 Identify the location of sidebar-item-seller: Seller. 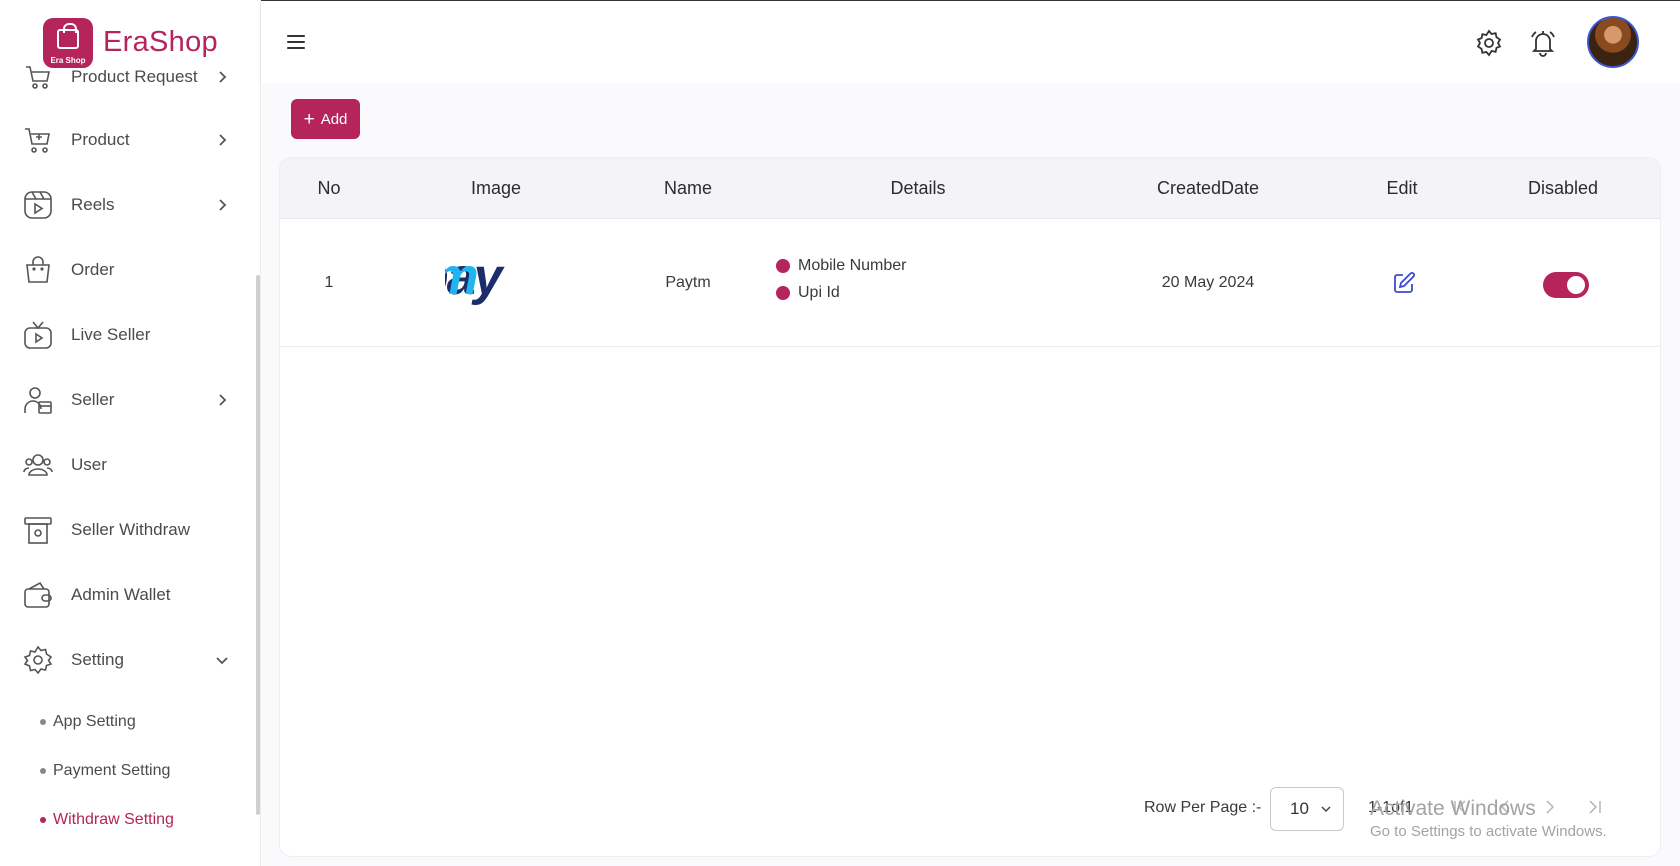
(129, 400).